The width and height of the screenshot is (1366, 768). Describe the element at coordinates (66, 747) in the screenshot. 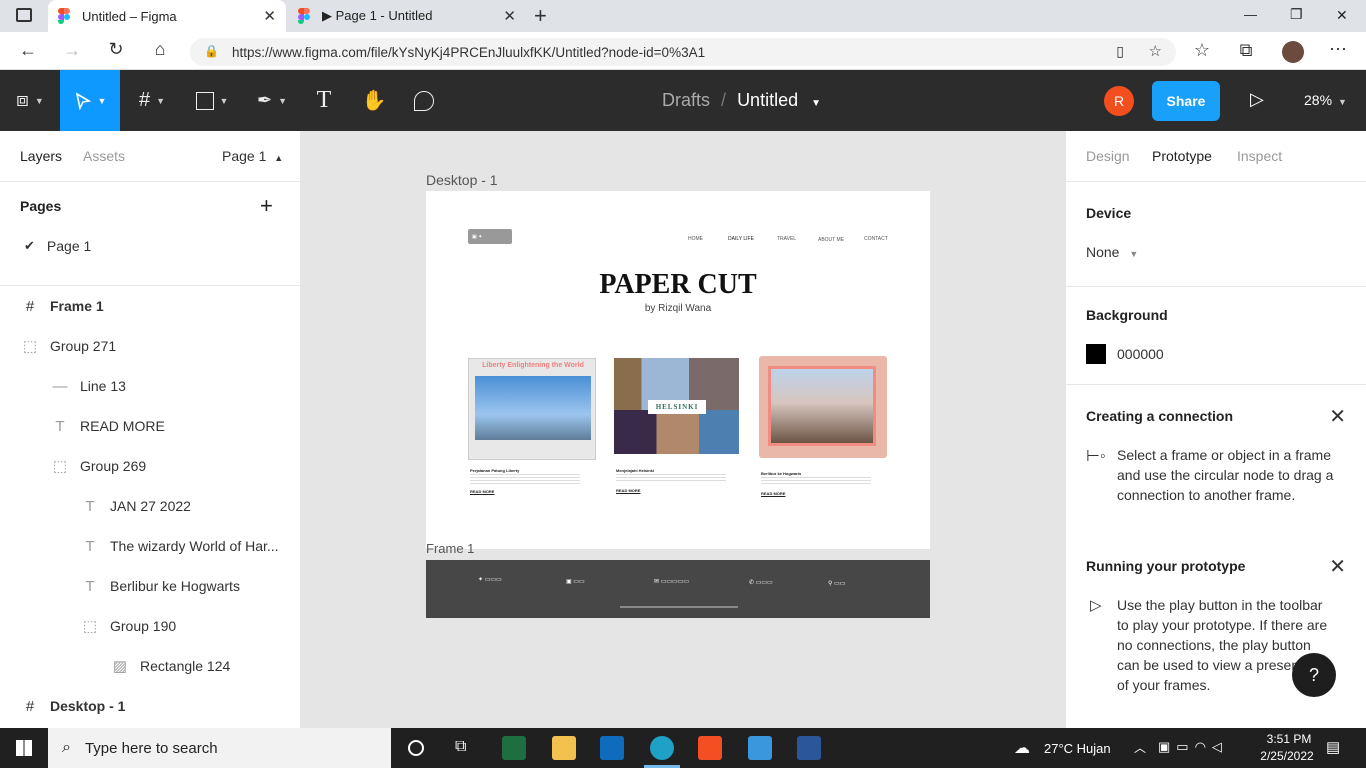

I see `search-icon: ⌕` at that location.